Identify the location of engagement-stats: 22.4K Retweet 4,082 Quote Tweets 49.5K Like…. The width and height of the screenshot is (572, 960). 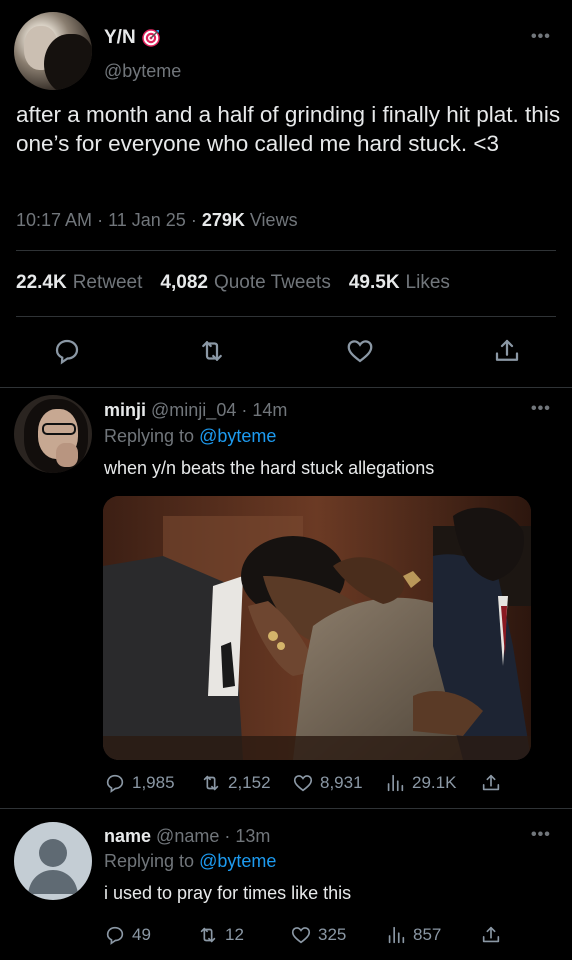
(233, 283).